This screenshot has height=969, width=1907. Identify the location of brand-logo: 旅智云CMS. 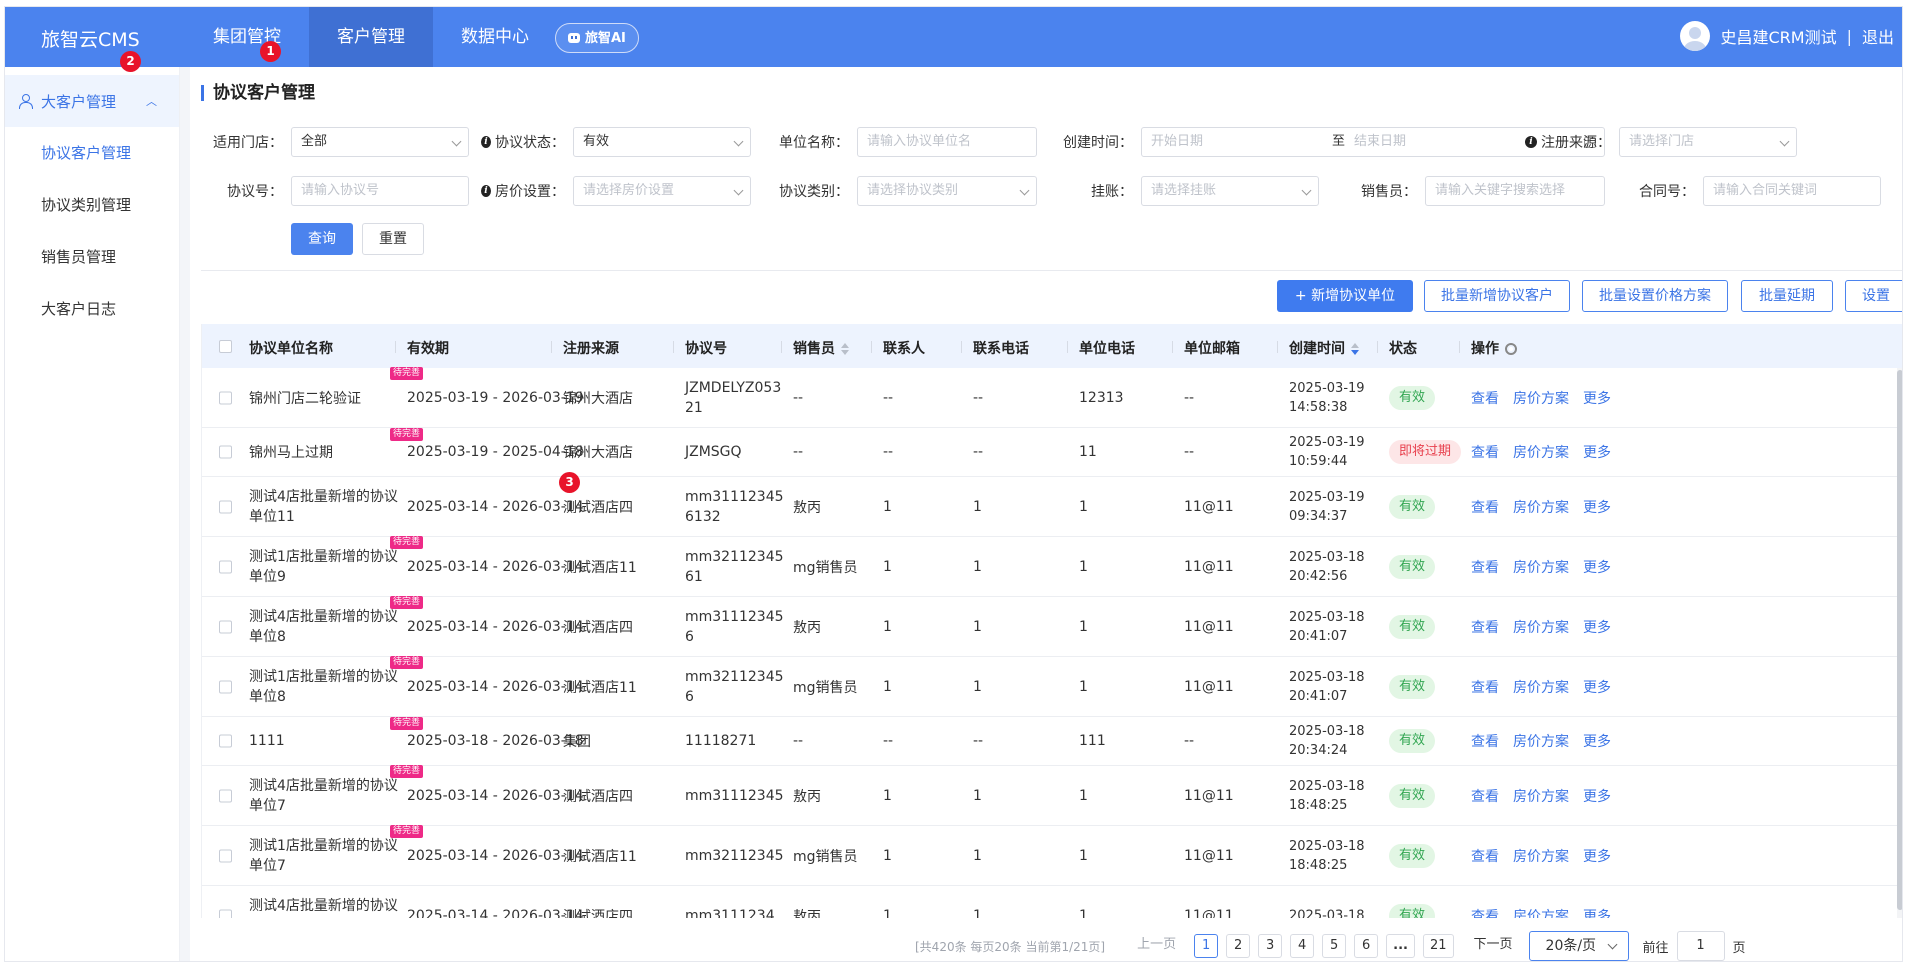
(90, 38).